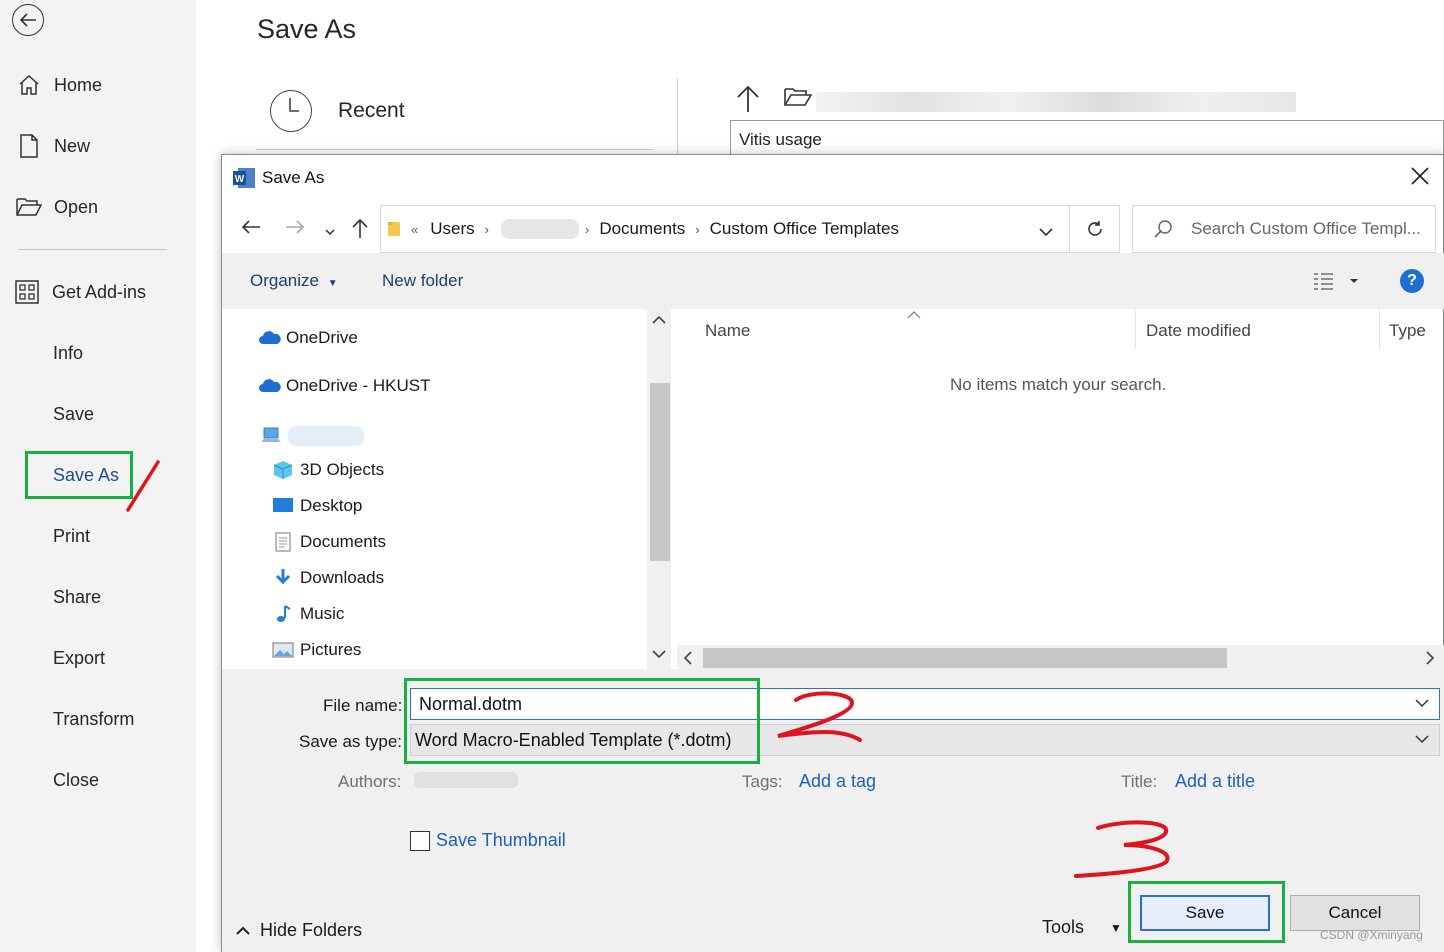  I want to click on list-horizontal-scrollbar, so click(1060, 657).